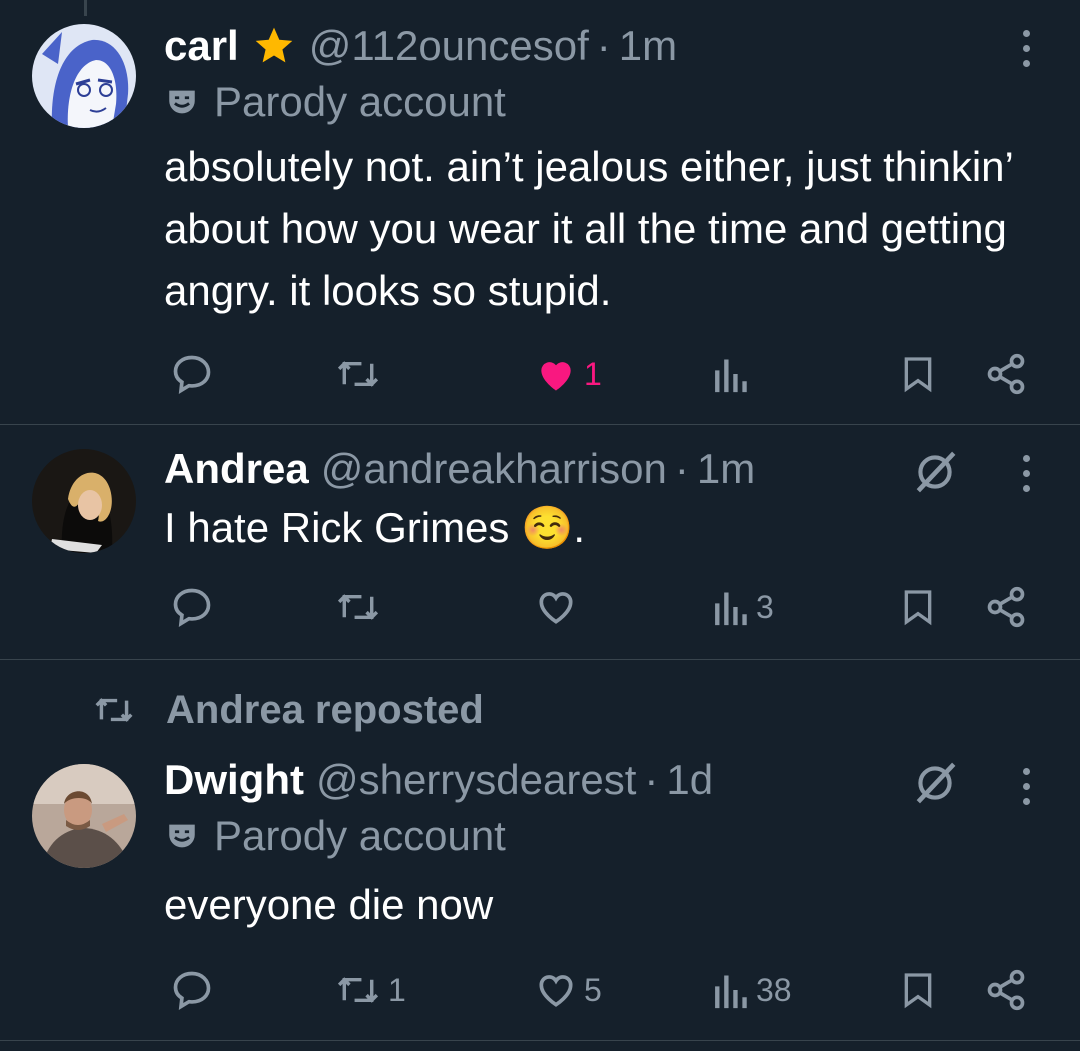 The image size is (1080, 1051). What do you see at coordinates (236, 469) in the screenshot?
I see `display-name: Andrea` at bounding box center [236, 469].